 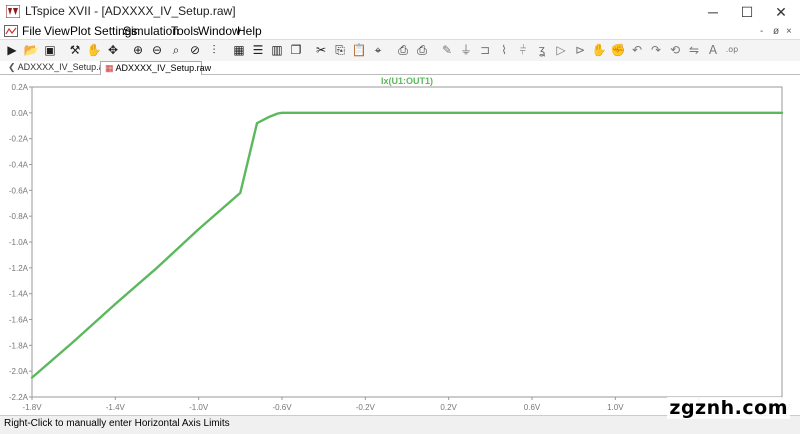 What do you see at coordinates (19, 320) in the screenshot?
I see `y-tick-label: -1.6A` at bounding box center [19, 320].